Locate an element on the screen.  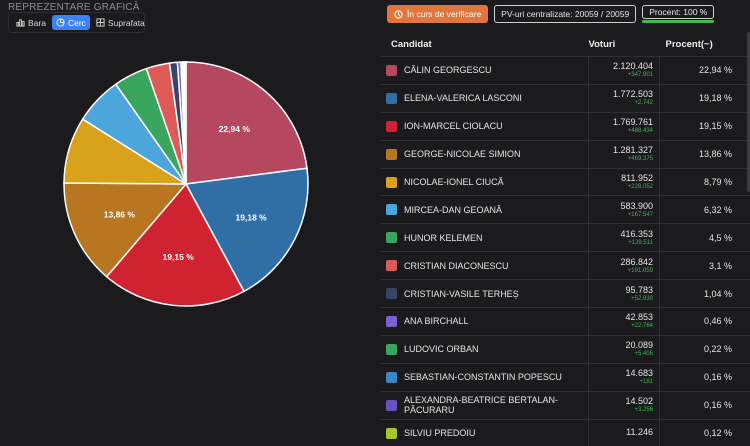
percent-progress-bar is located at coordinates (678, 21).